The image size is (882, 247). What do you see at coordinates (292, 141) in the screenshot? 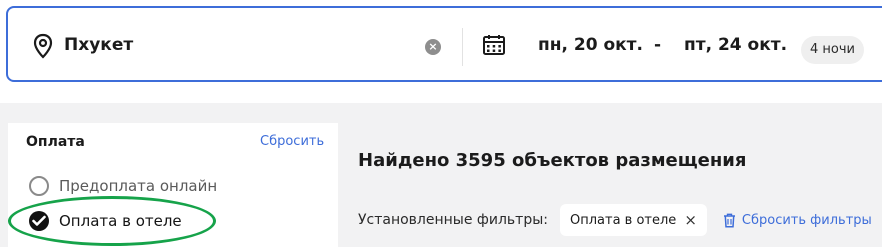
I see `reset-payment-filter-link: Сбросить` at bounding box center [292, 141].